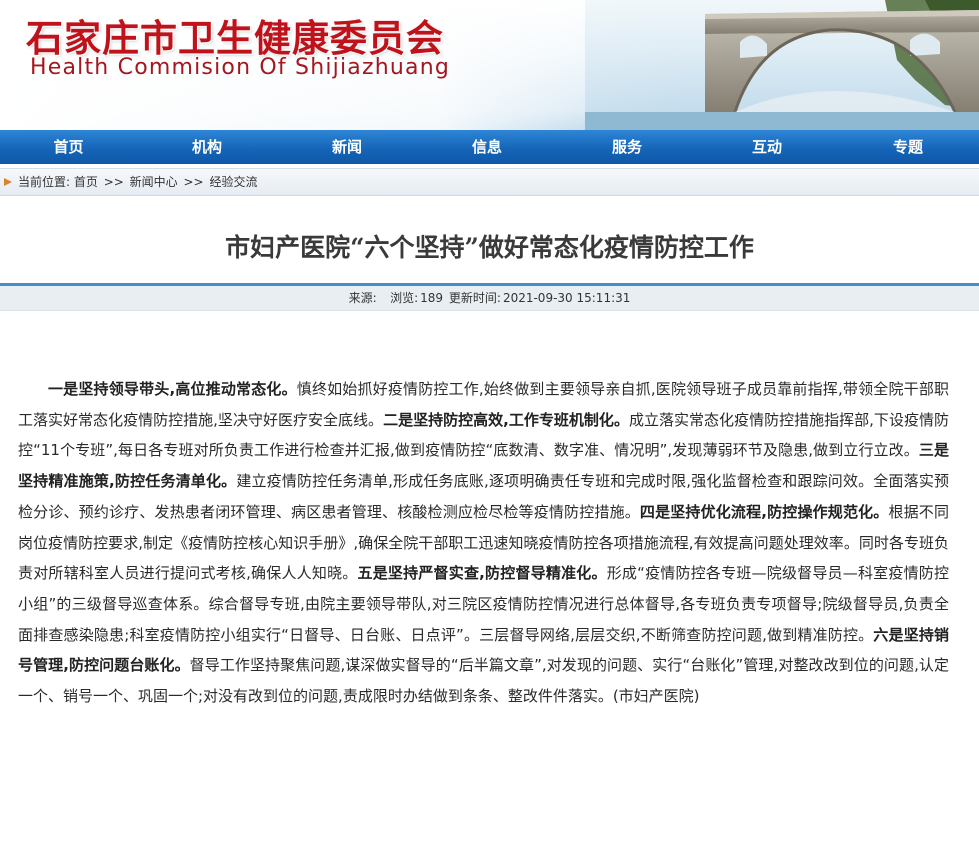  Describe the element at coordinates (233, 182) in the screenshot. I see `breadcrumb-current: 经验交流` at that location.